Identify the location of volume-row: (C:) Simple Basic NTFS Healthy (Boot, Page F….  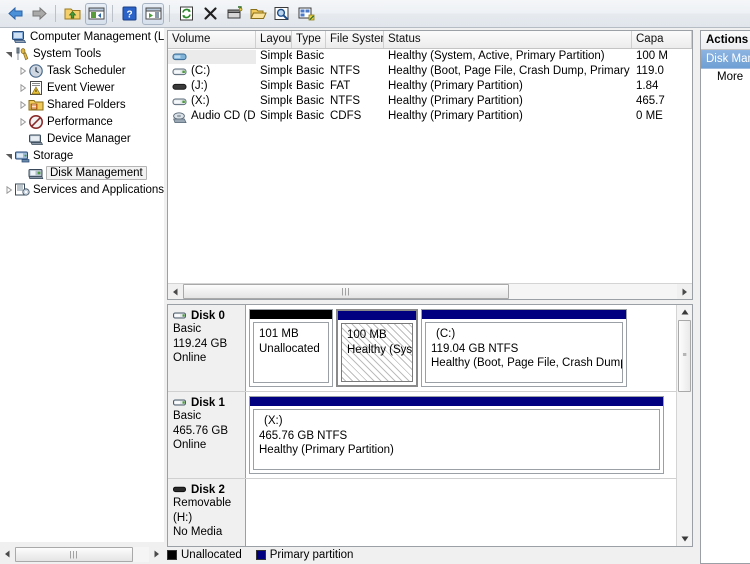
(430, 71).